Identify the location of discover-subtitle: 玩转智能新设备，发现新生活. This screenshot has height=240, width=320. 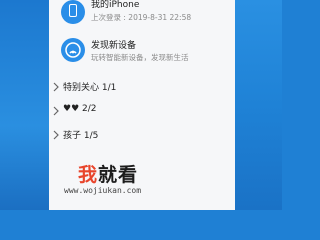
(140, 57).